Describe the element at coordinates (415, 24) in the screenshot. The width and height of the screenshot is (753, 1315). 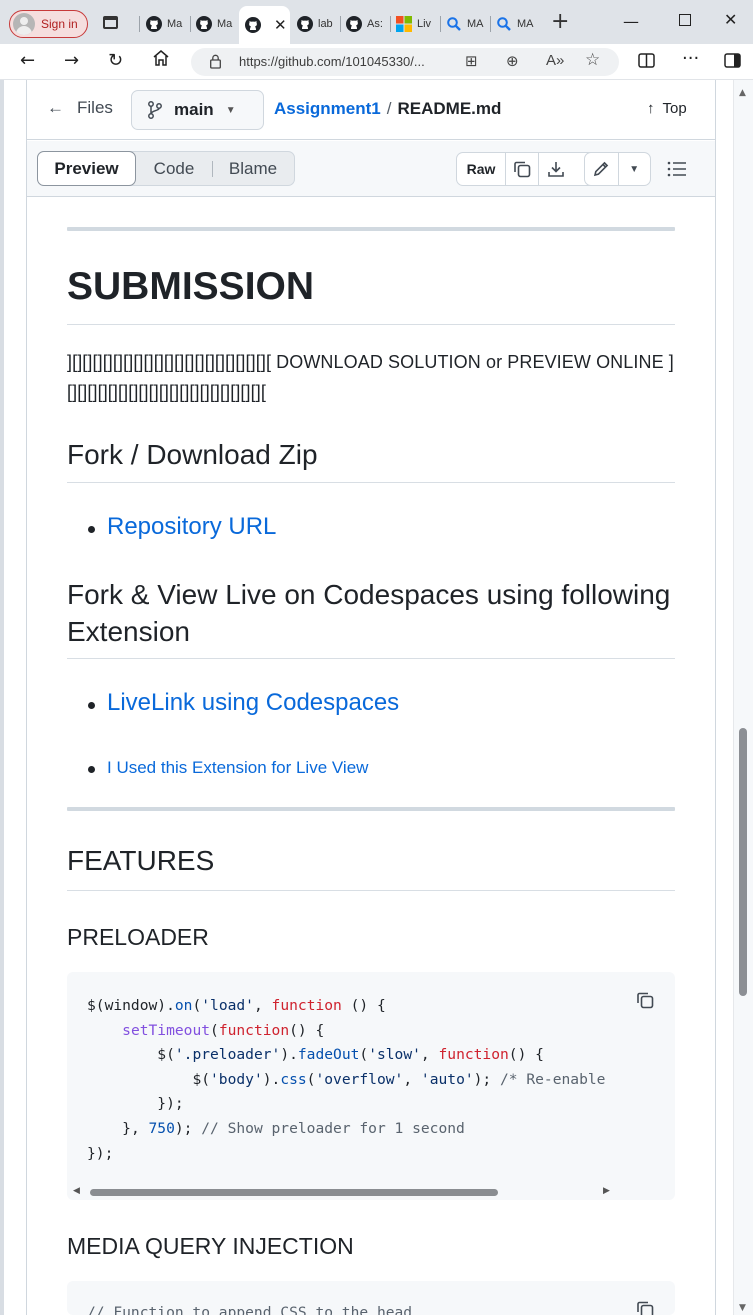
I see `browser-tab-6: Liv` at that location.